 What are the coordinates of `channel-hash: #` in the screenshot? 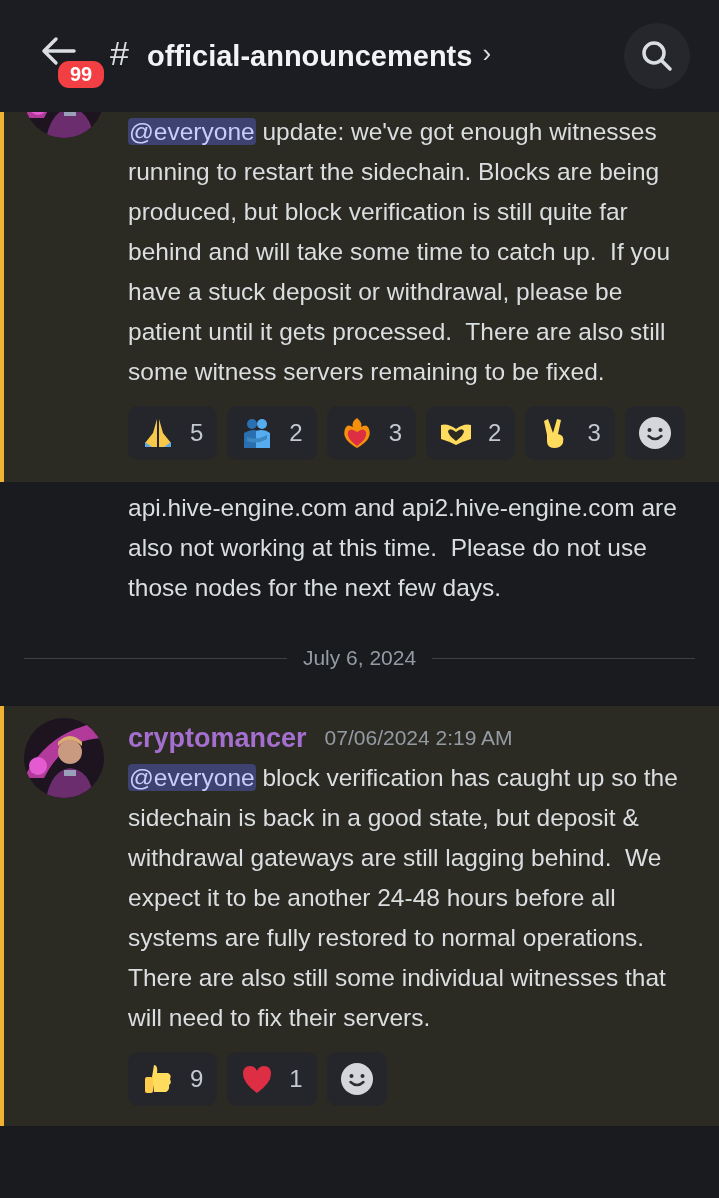 It's located at (119, 53).